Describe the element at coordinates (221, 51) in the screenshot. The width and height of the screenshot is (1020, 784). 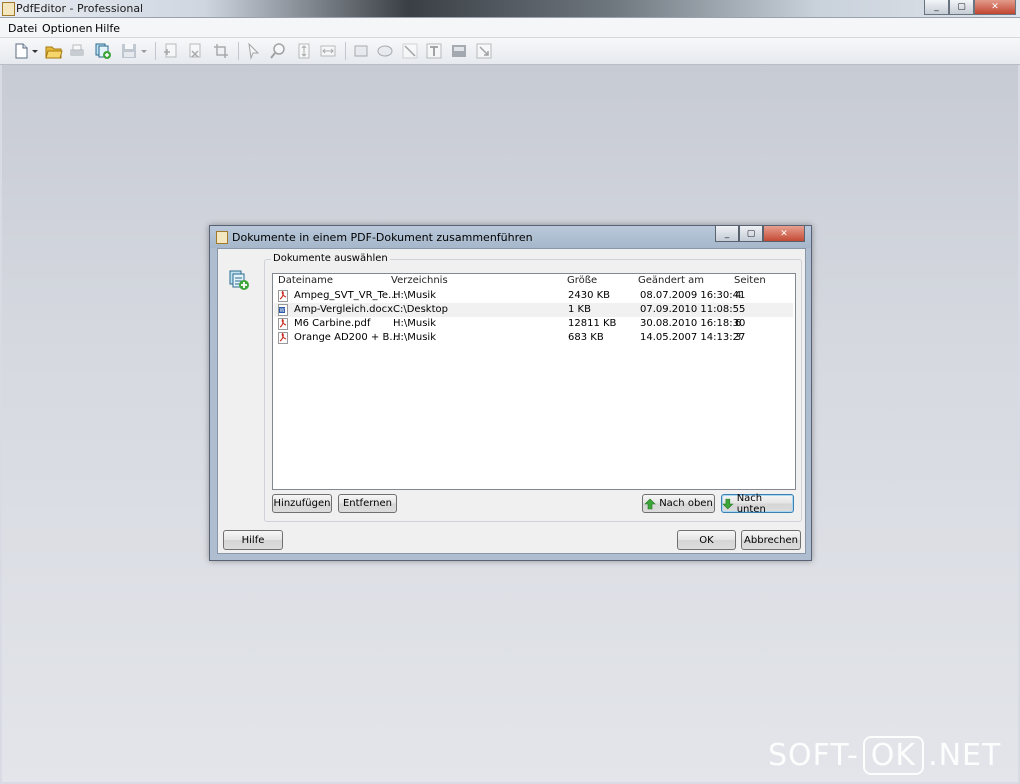
I see `crop-icon` at that location.